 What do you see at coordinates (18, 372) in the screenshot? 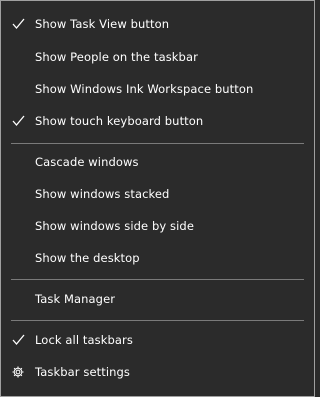
I see `gear-icon` at bounding box center [18, 372].